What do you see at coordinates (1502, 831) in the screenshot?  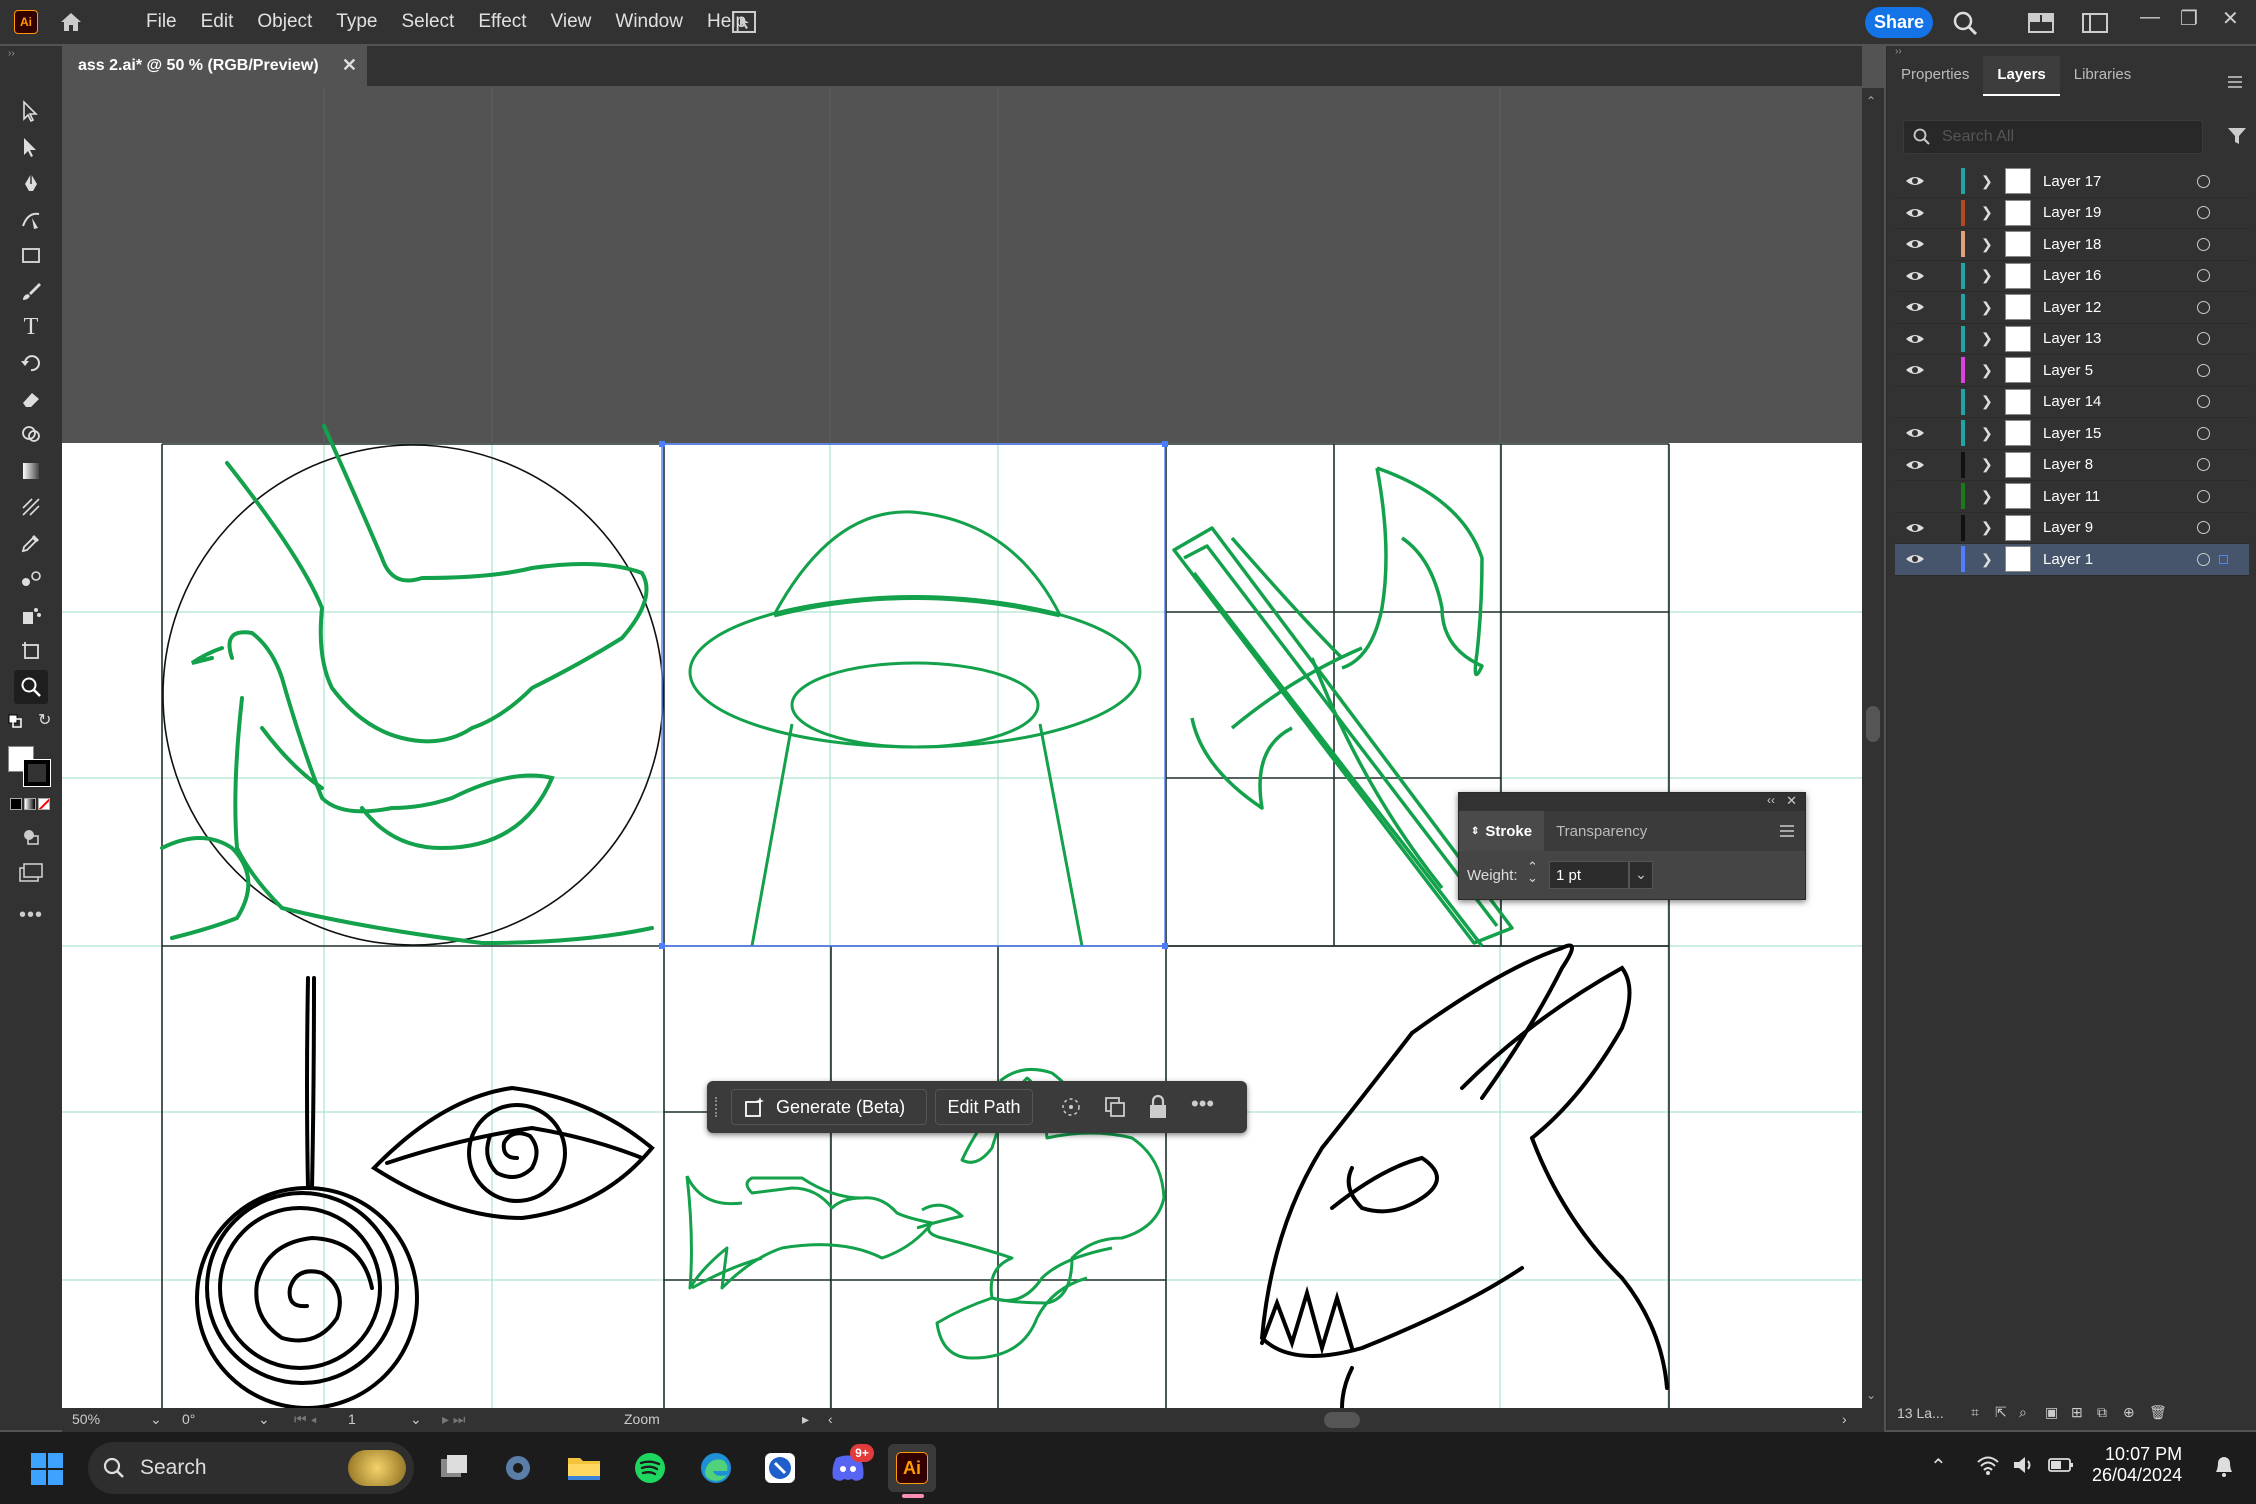 I see `tab-stroke: ⇕ Stroke` at bounding box center [1502, 831].